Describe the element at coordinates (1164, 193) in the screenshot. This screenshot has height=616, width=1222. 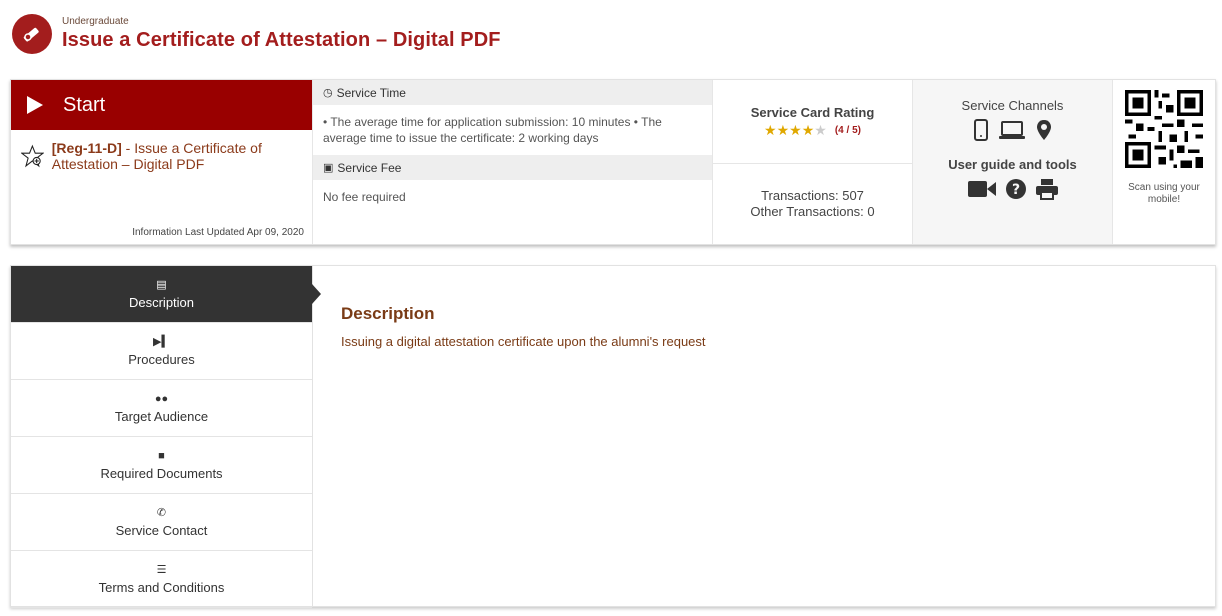
I see `qr-caption: Scan using your mobile!` at that location.